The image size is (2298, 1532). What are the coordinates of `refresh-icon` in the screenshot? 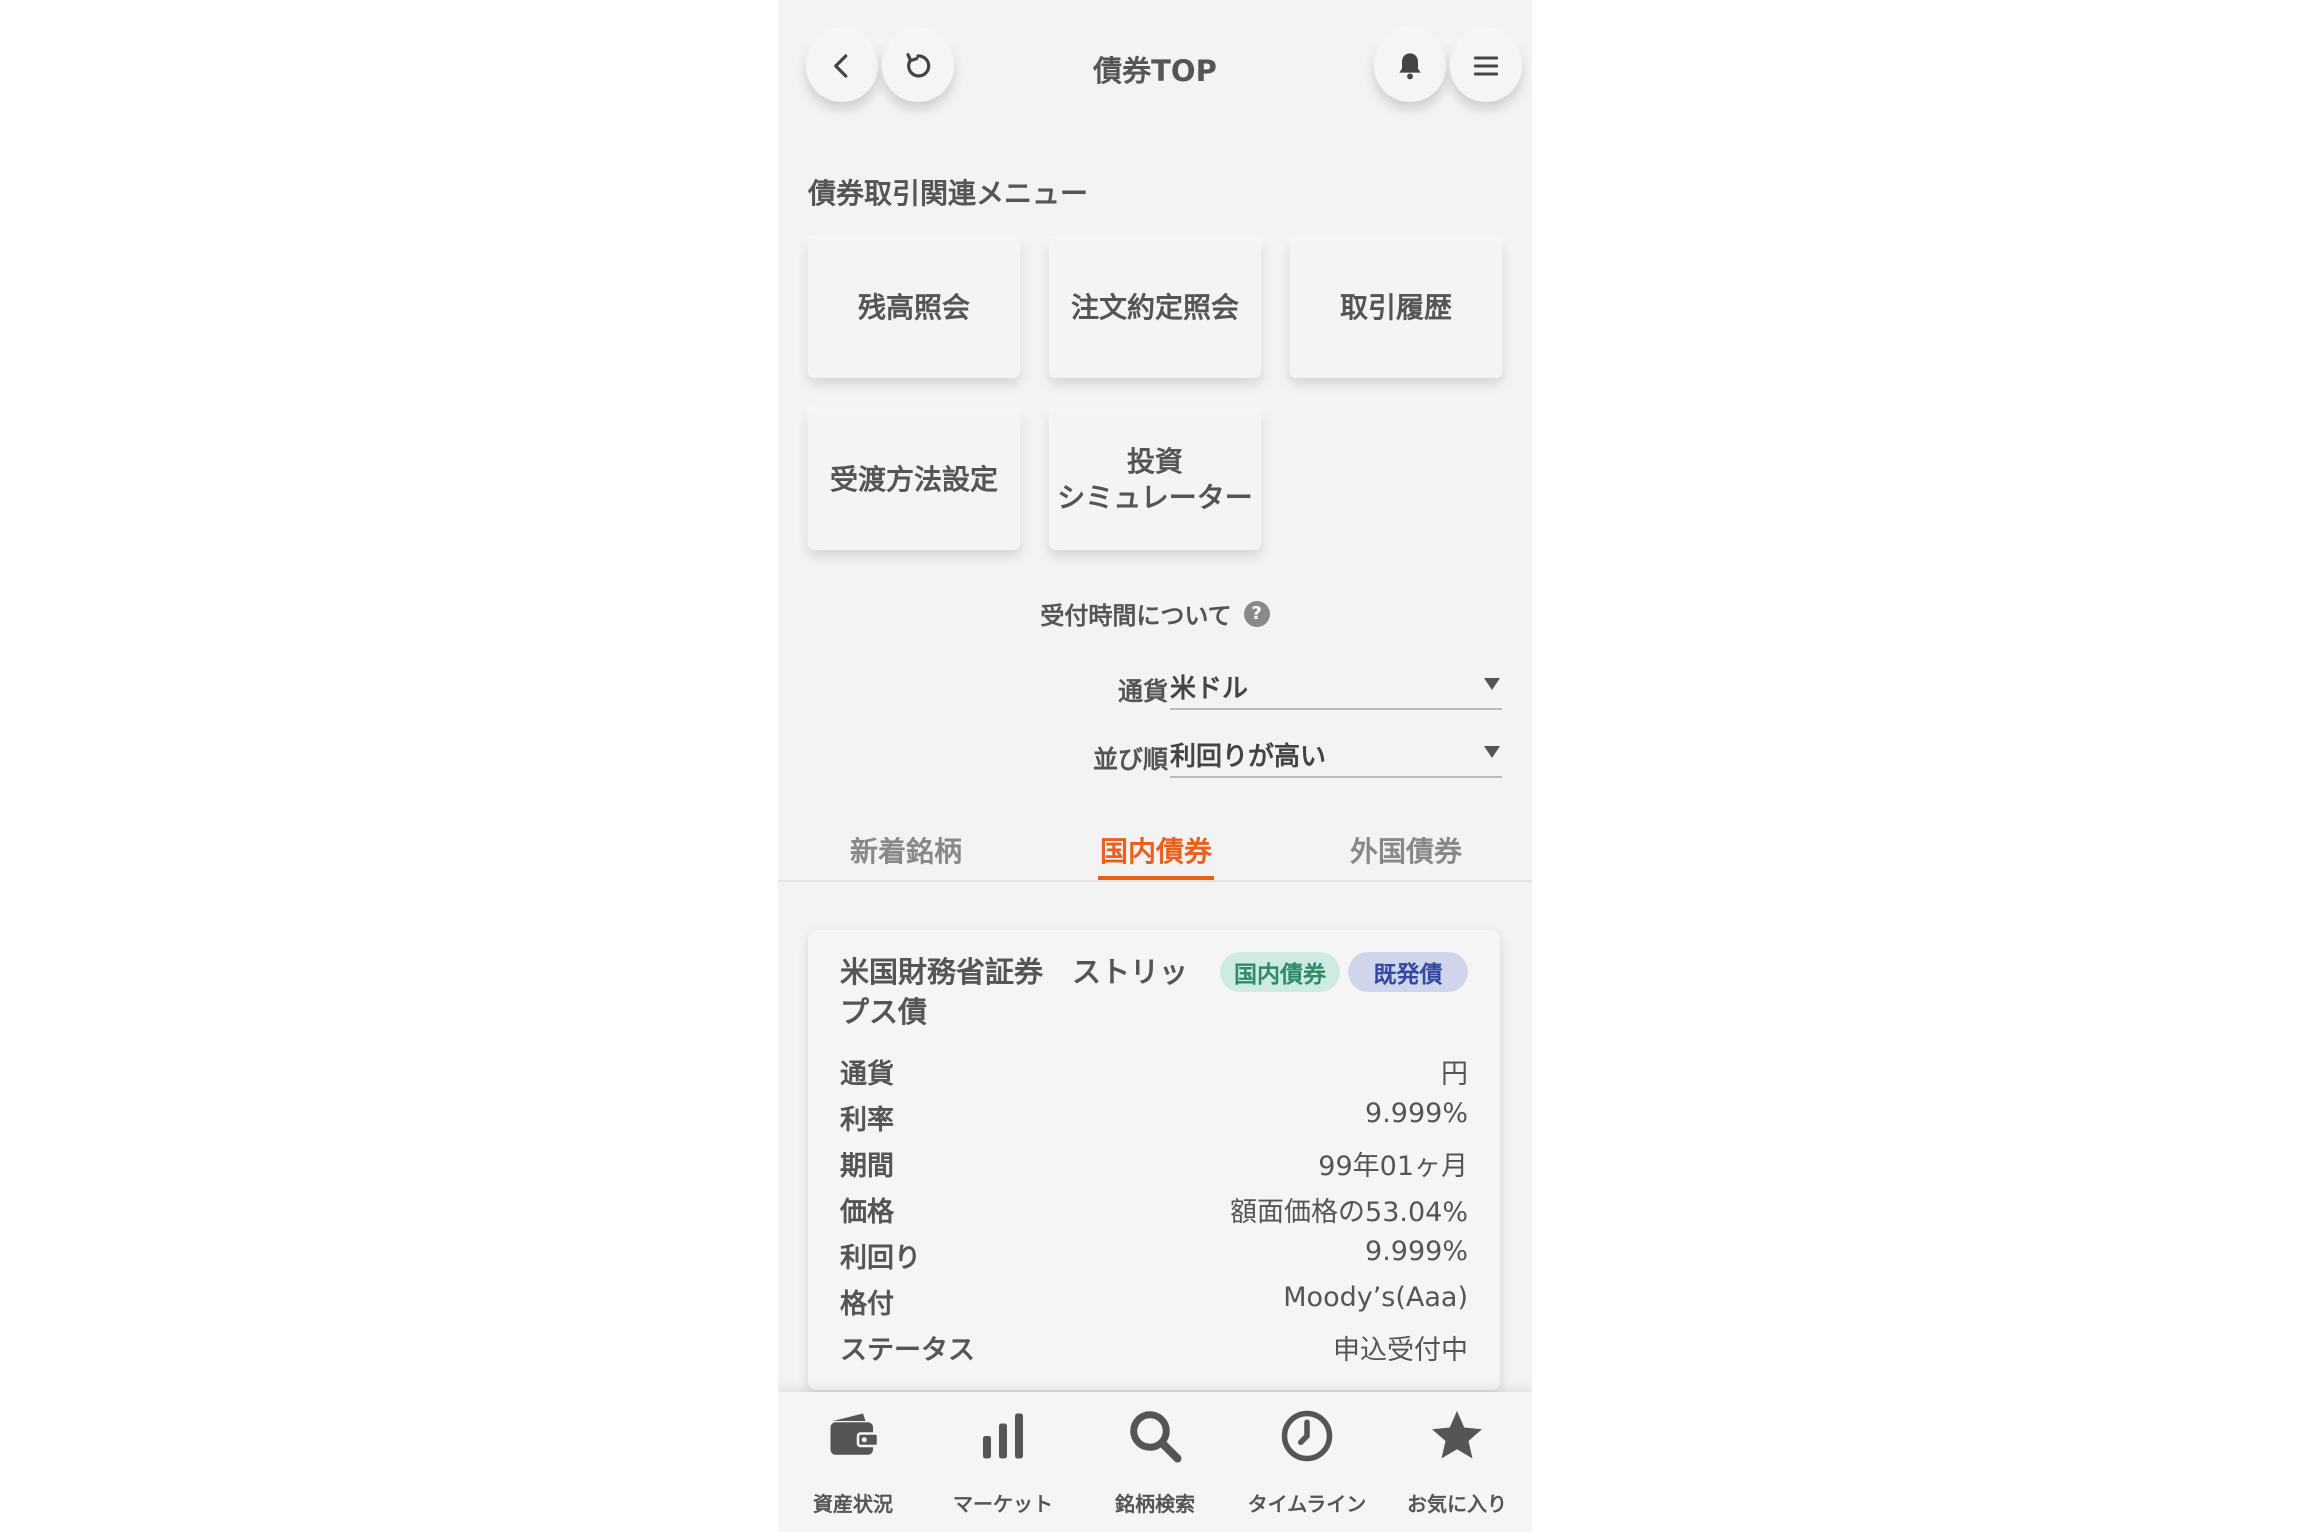 It's located at (918, 65).